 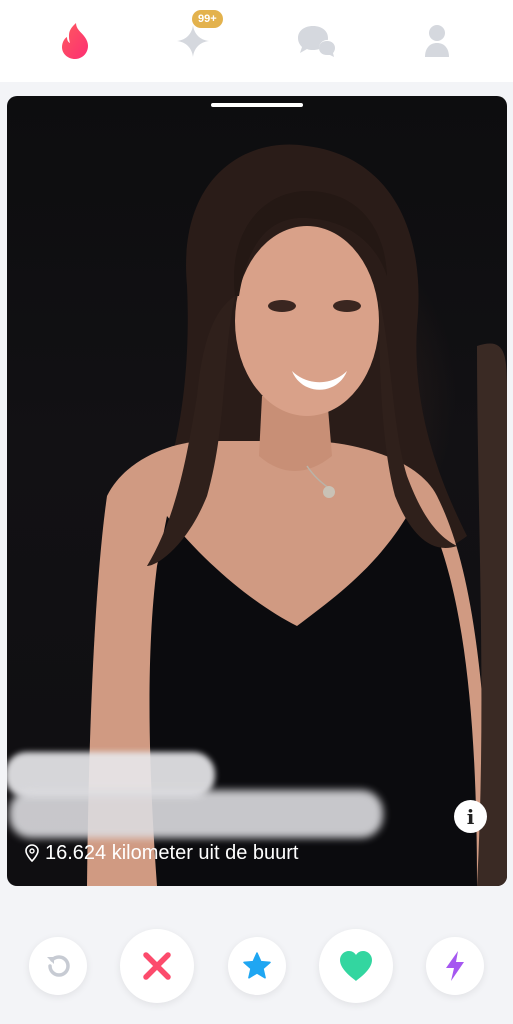 I want to click on star-icon, so click(x=257, y=965).